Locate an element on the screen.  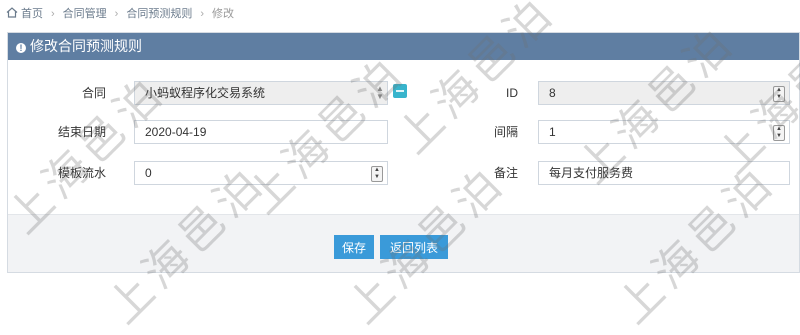
save-button: 保存 is located at coordinates (354, 247).